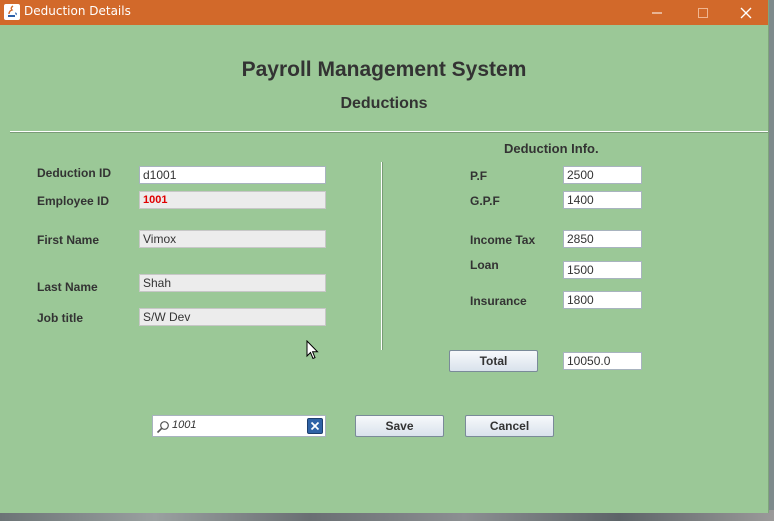  What do you see at coordinates (163, 428) in the screenshot?
I see `search-icon` at bounding box center [163, 428].